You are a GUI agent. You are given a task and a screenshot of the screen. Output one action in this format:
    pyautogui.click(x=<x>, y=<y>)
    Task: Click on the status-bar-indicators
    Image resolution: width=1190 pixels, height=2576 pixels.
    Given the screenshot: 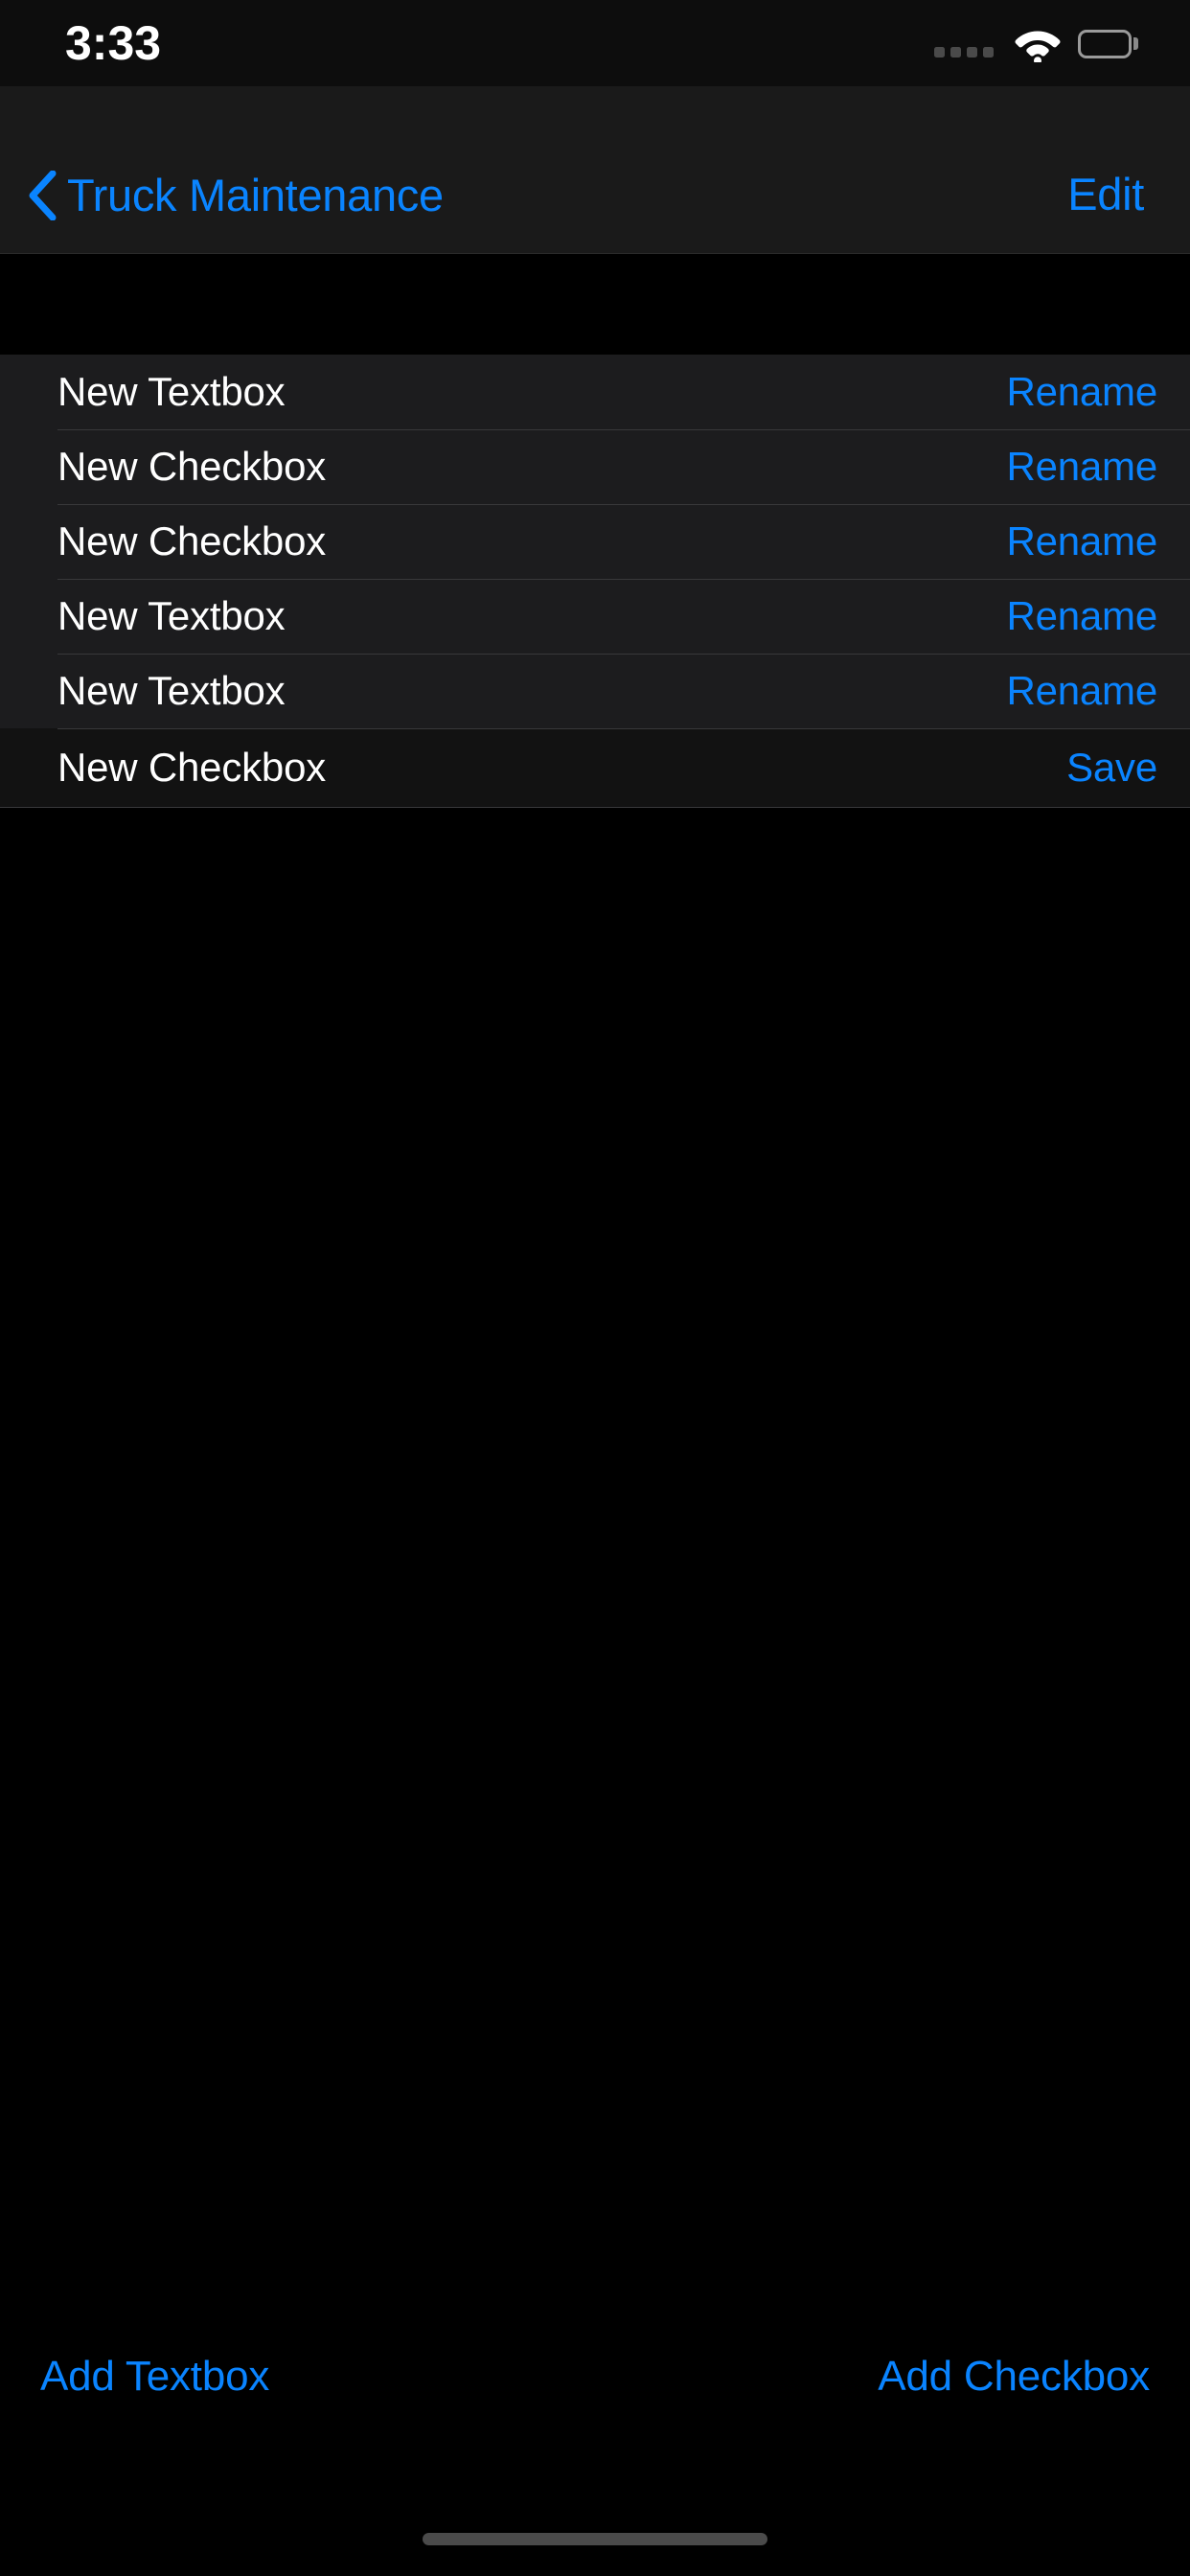 What is the action you would take?
    pyautogui.click(x=1036, y=44)
    